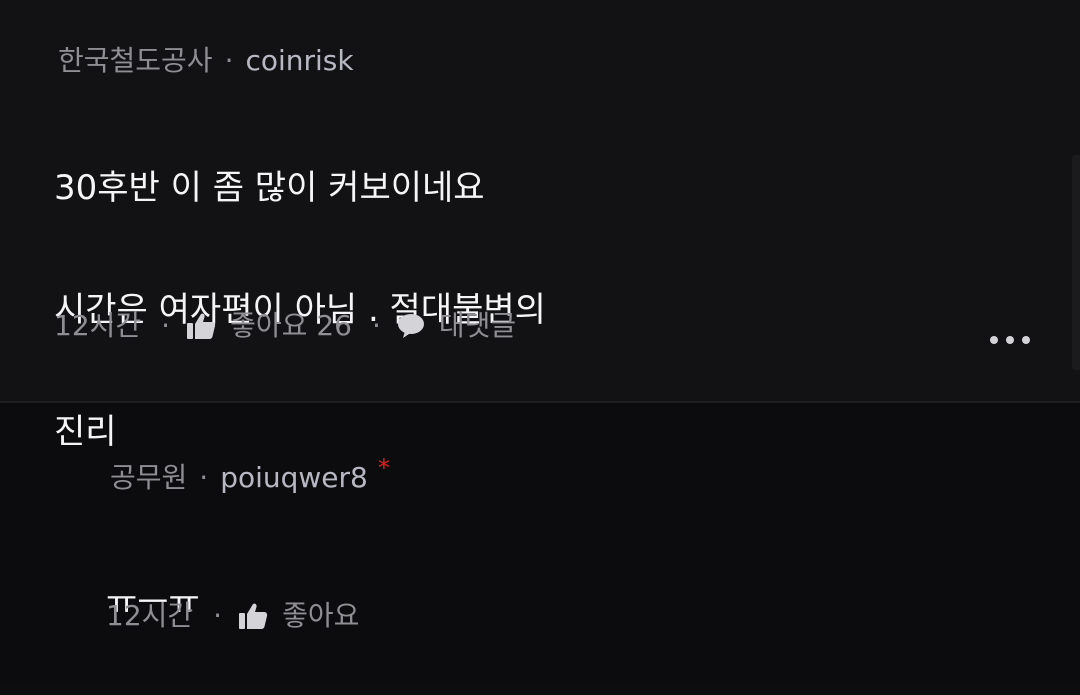 This screenshot has width=1080, height=695. I want to click on author-nickname: coinrisk, so click(299, 61).